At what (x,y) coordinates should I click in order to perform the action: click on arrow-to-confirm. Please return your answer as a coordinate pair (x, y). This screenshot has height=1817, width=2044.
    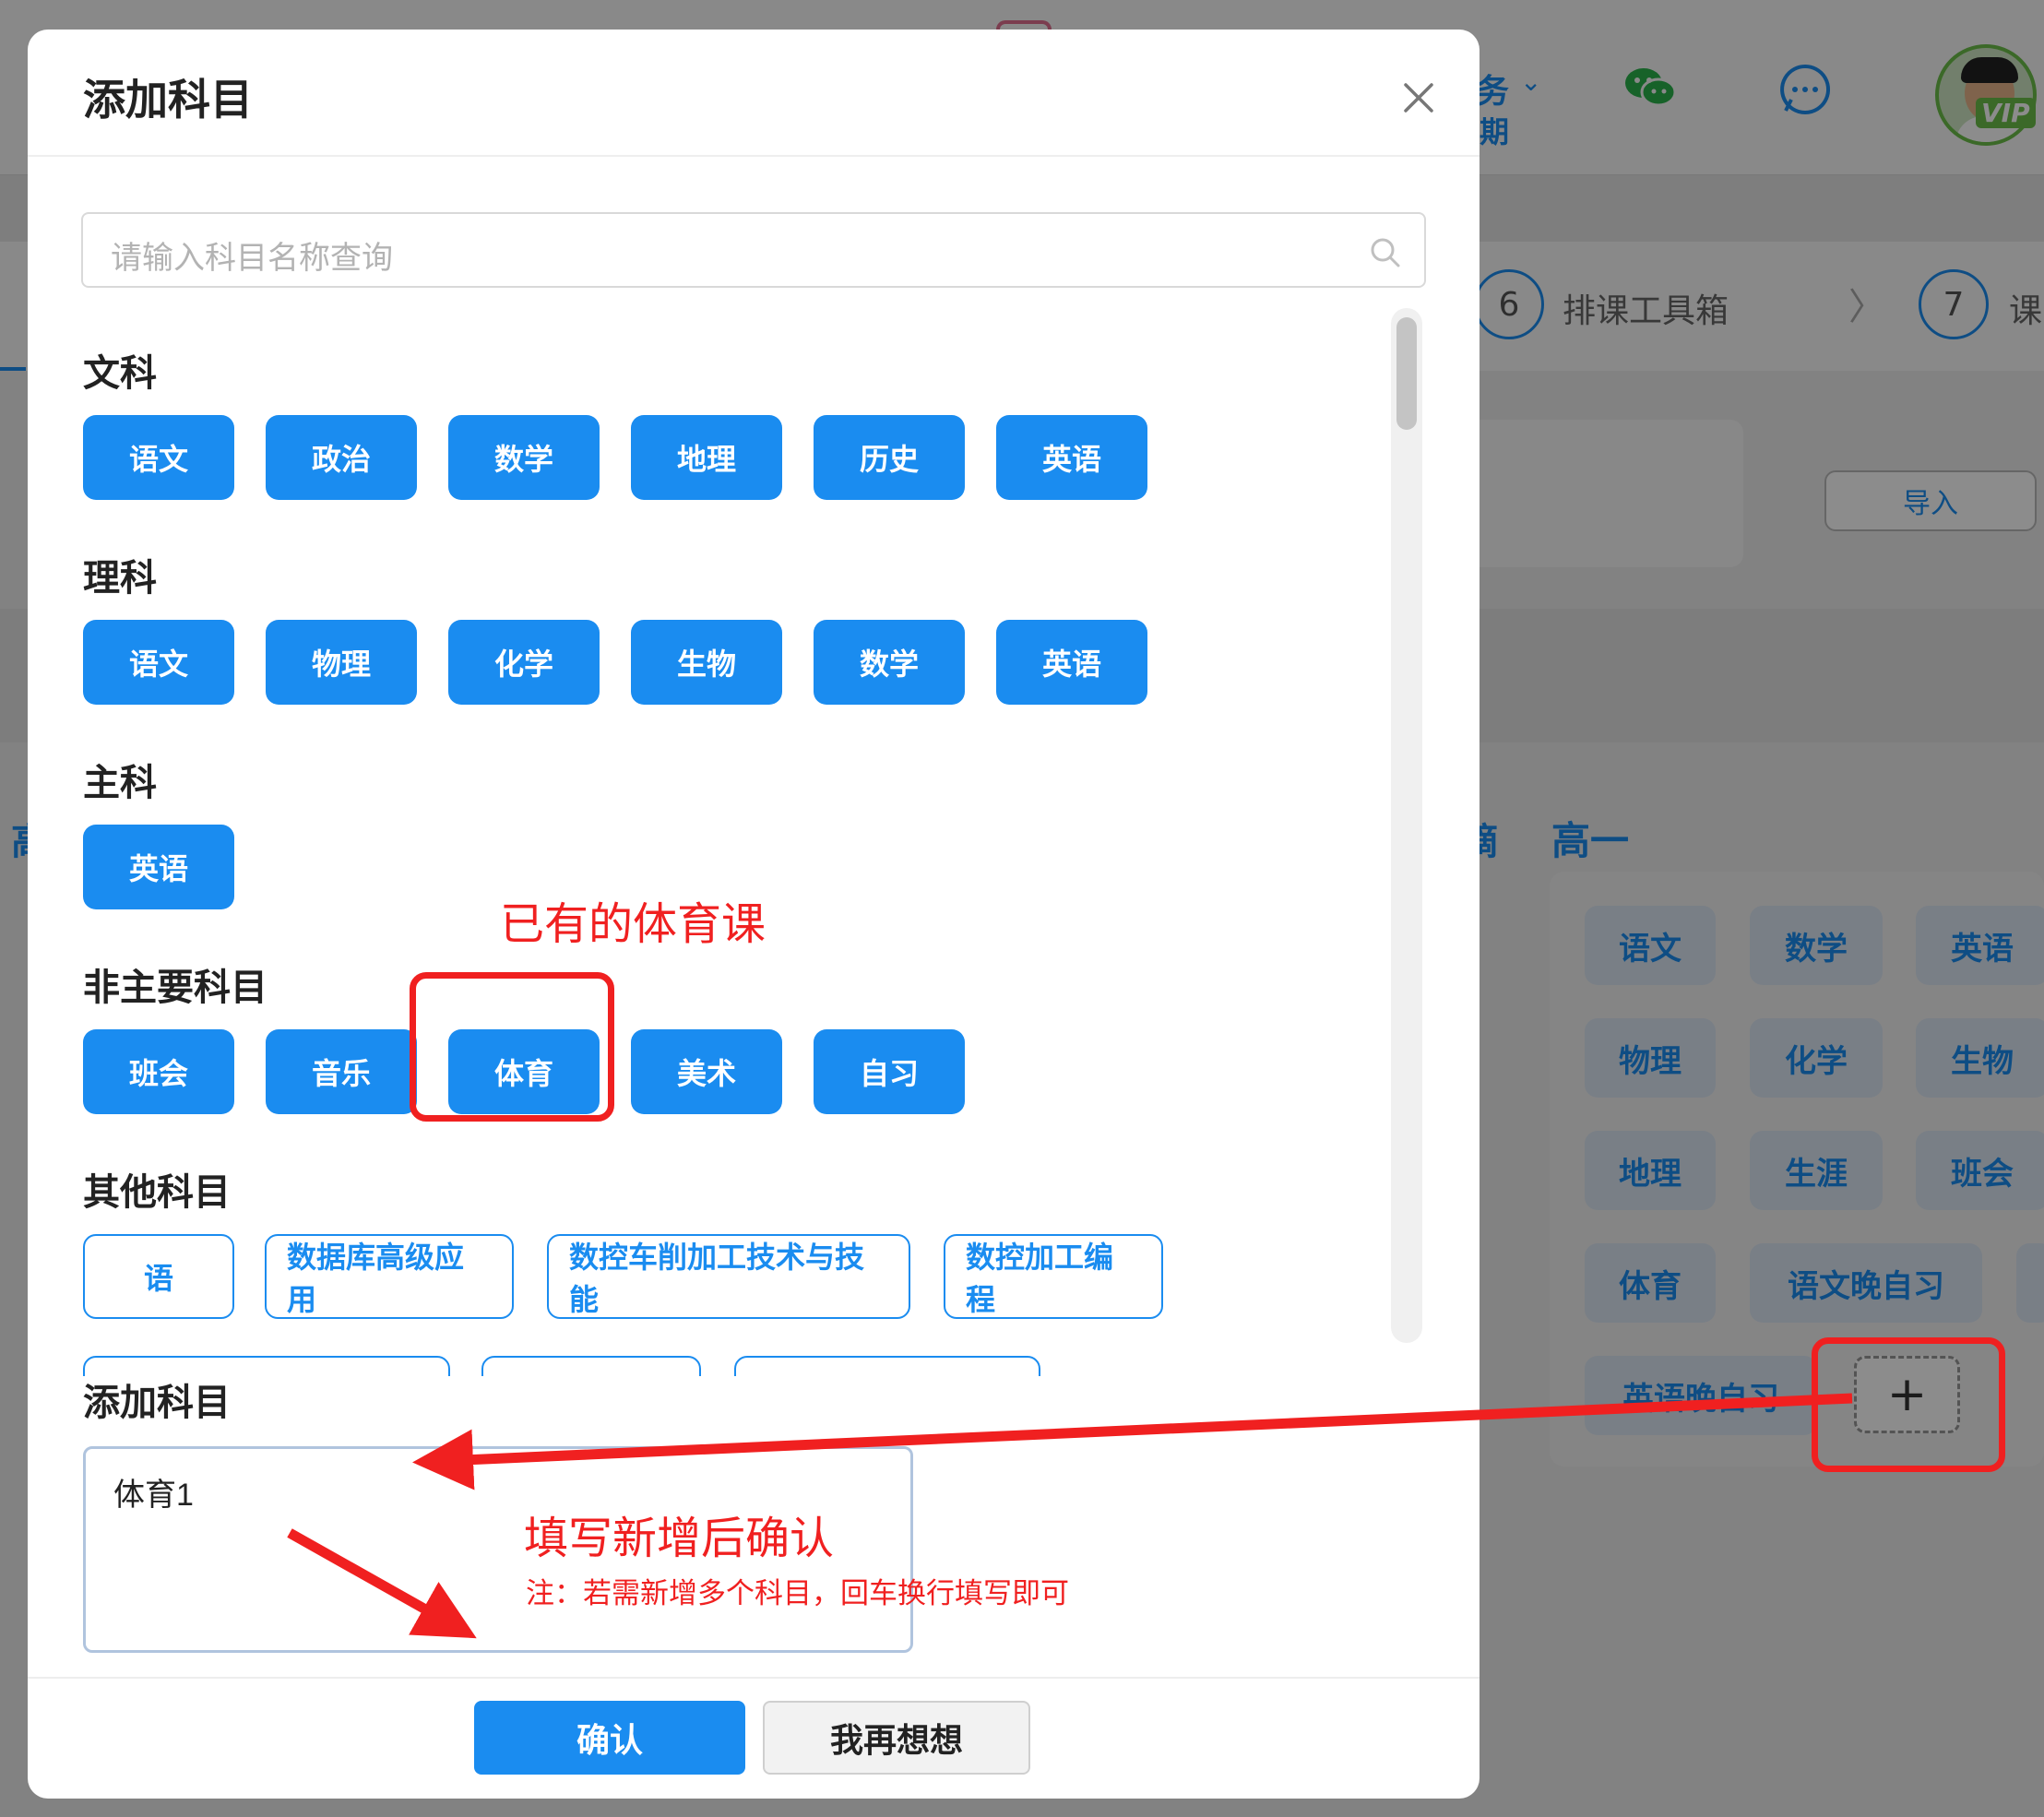
    Looking at the image, I should click on (382, 1583).